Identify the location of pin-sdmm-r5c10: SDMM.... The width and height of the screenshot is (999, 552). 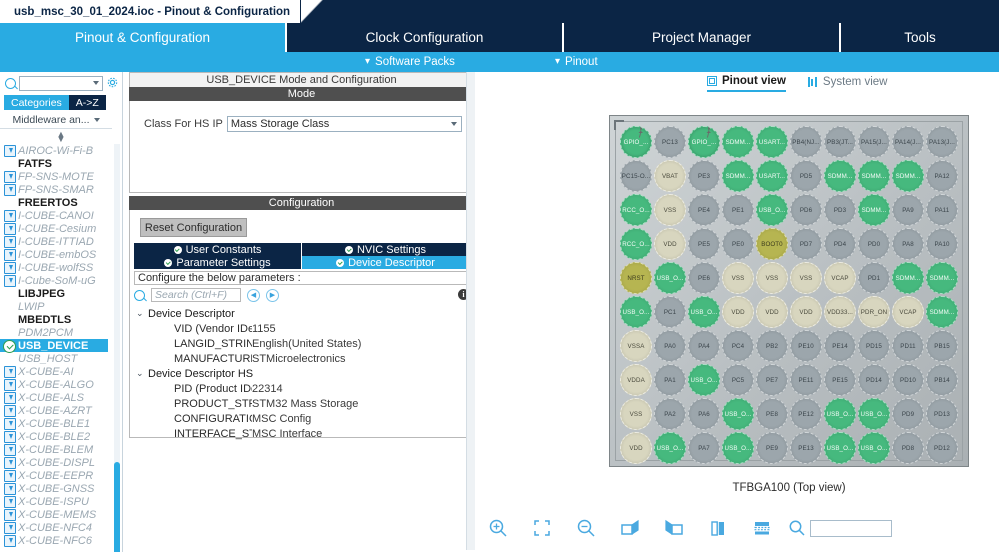
(942, 278).